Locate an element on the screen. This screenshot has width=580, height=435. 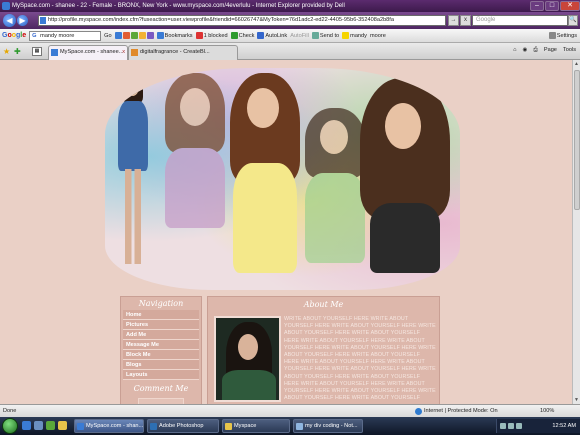
status-text: Done is located at coordinates (10, 411).